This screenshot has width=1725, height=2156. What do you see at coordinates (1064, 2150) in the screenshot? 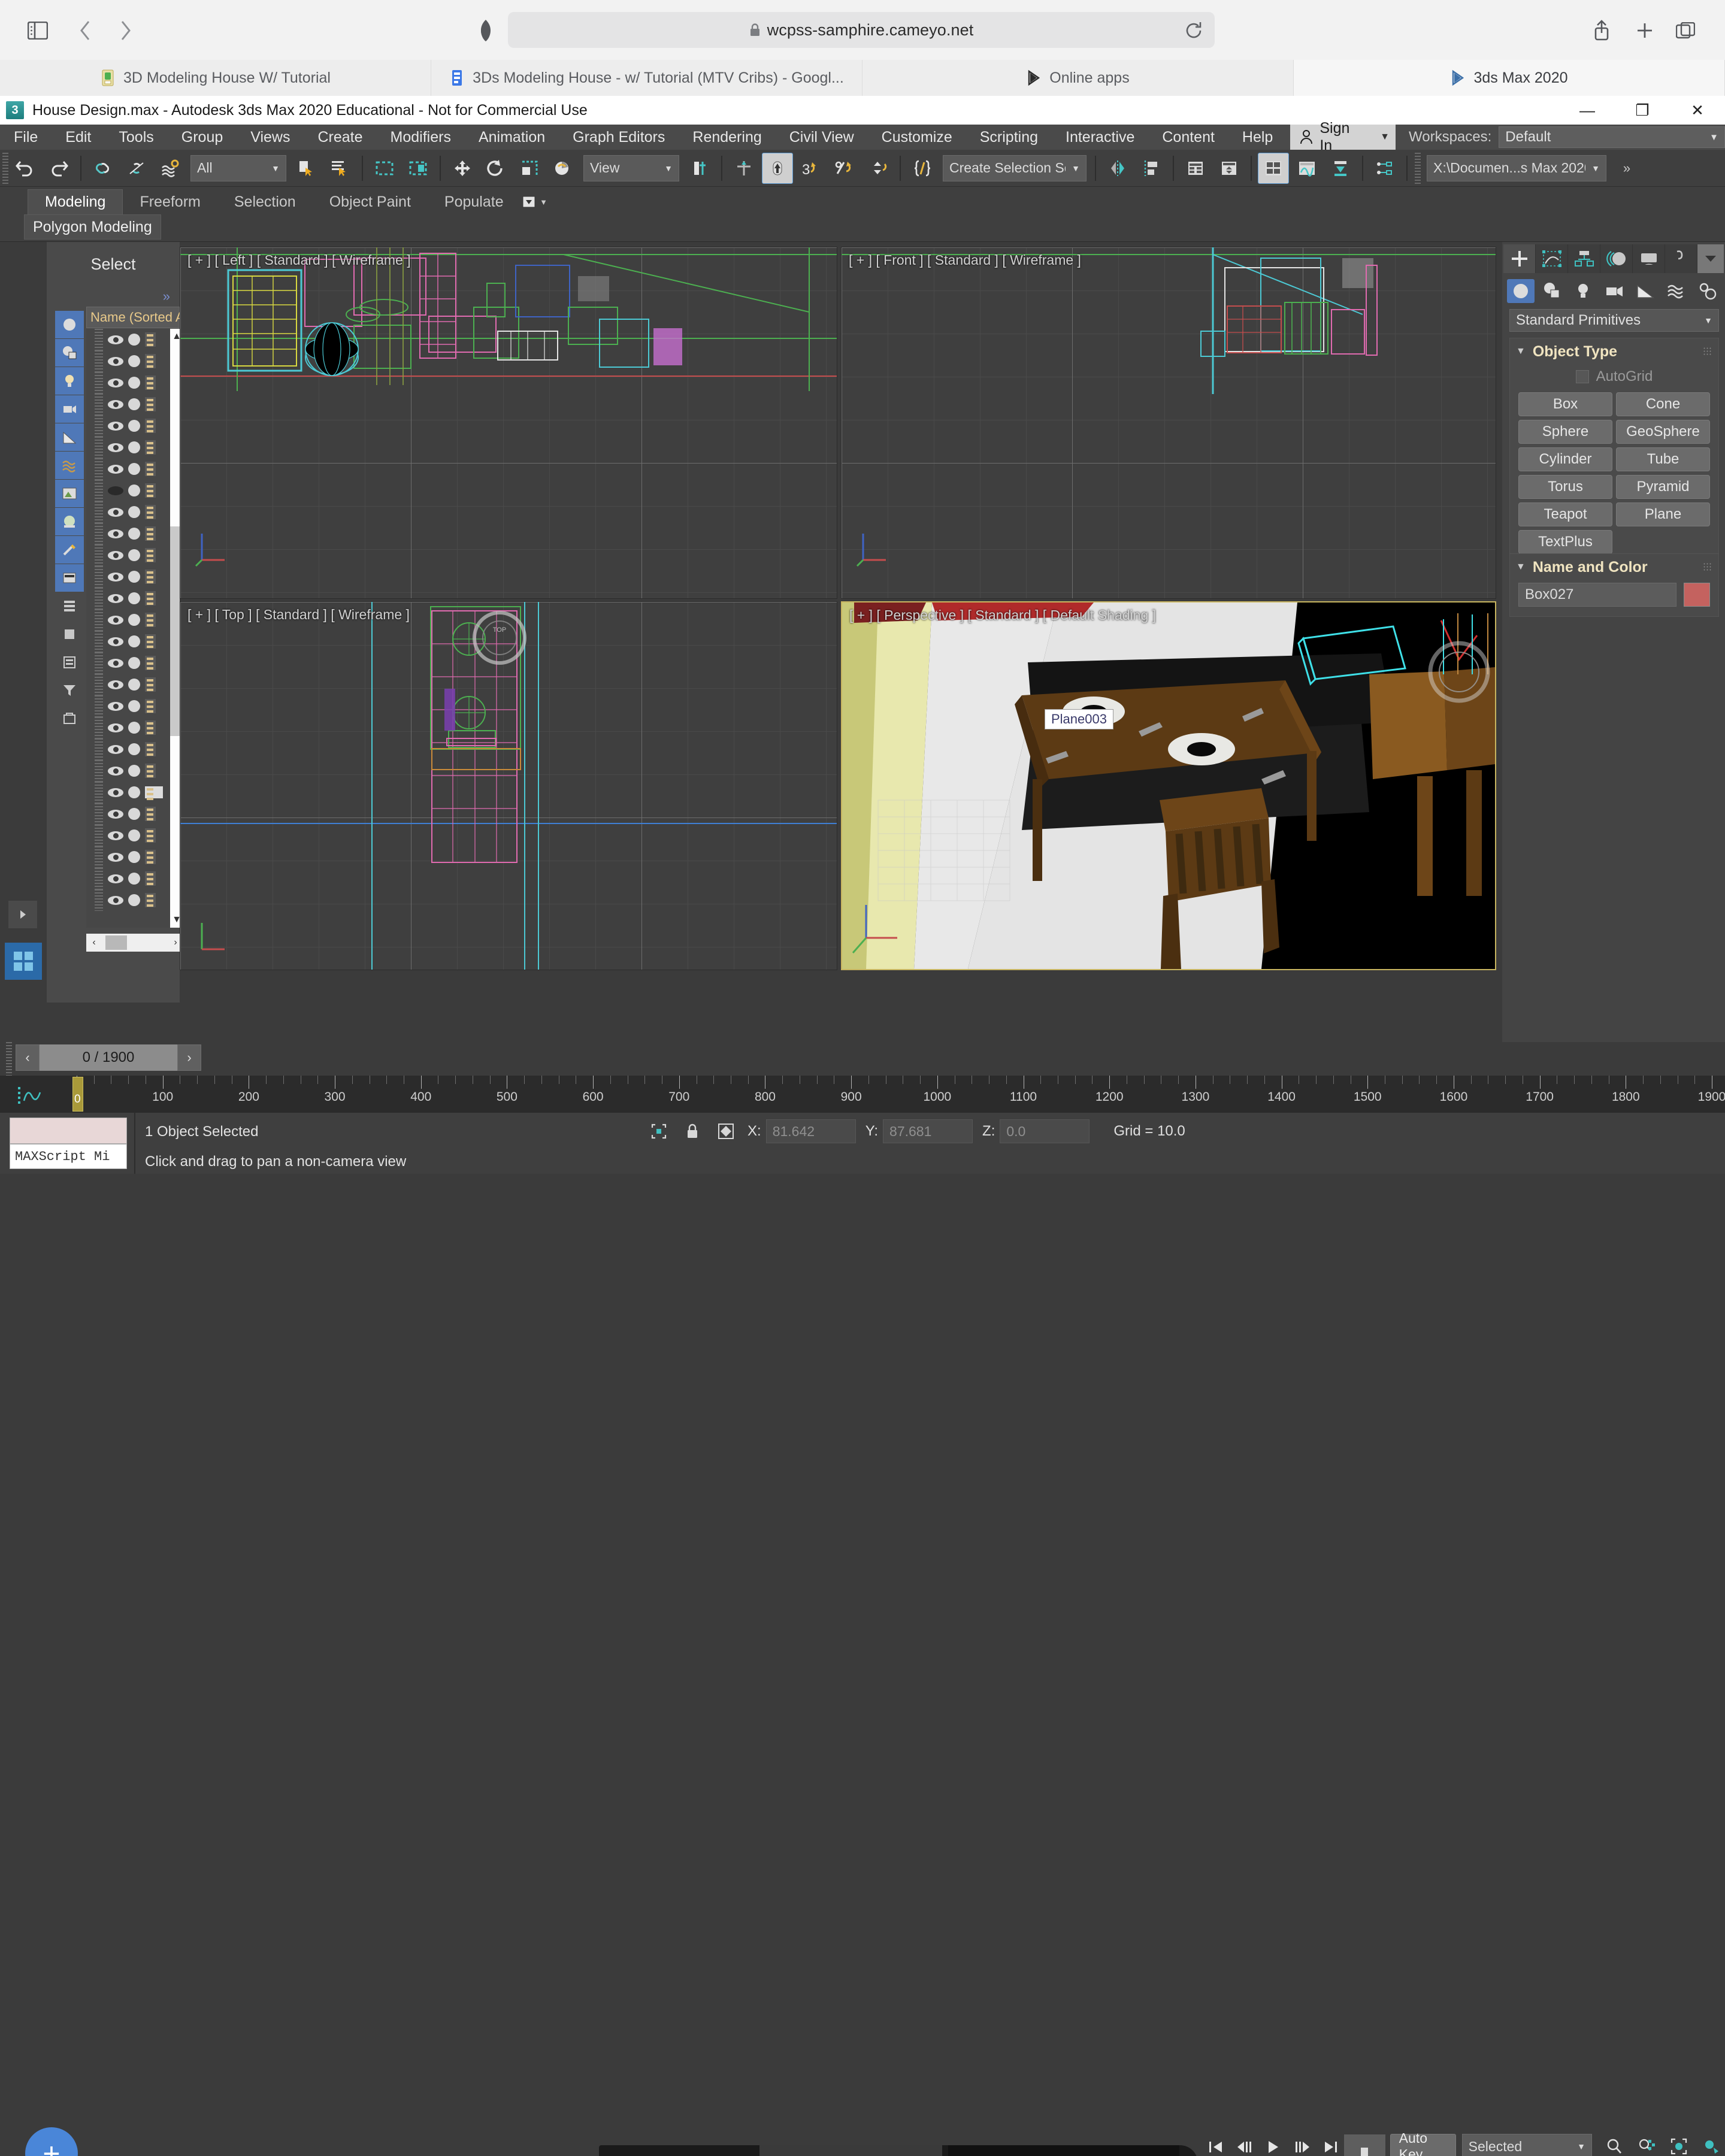
I see `taskbar-task-3dsmax: 3 3dsmax Add Time Tag` at bounding box center [1064, 2150].